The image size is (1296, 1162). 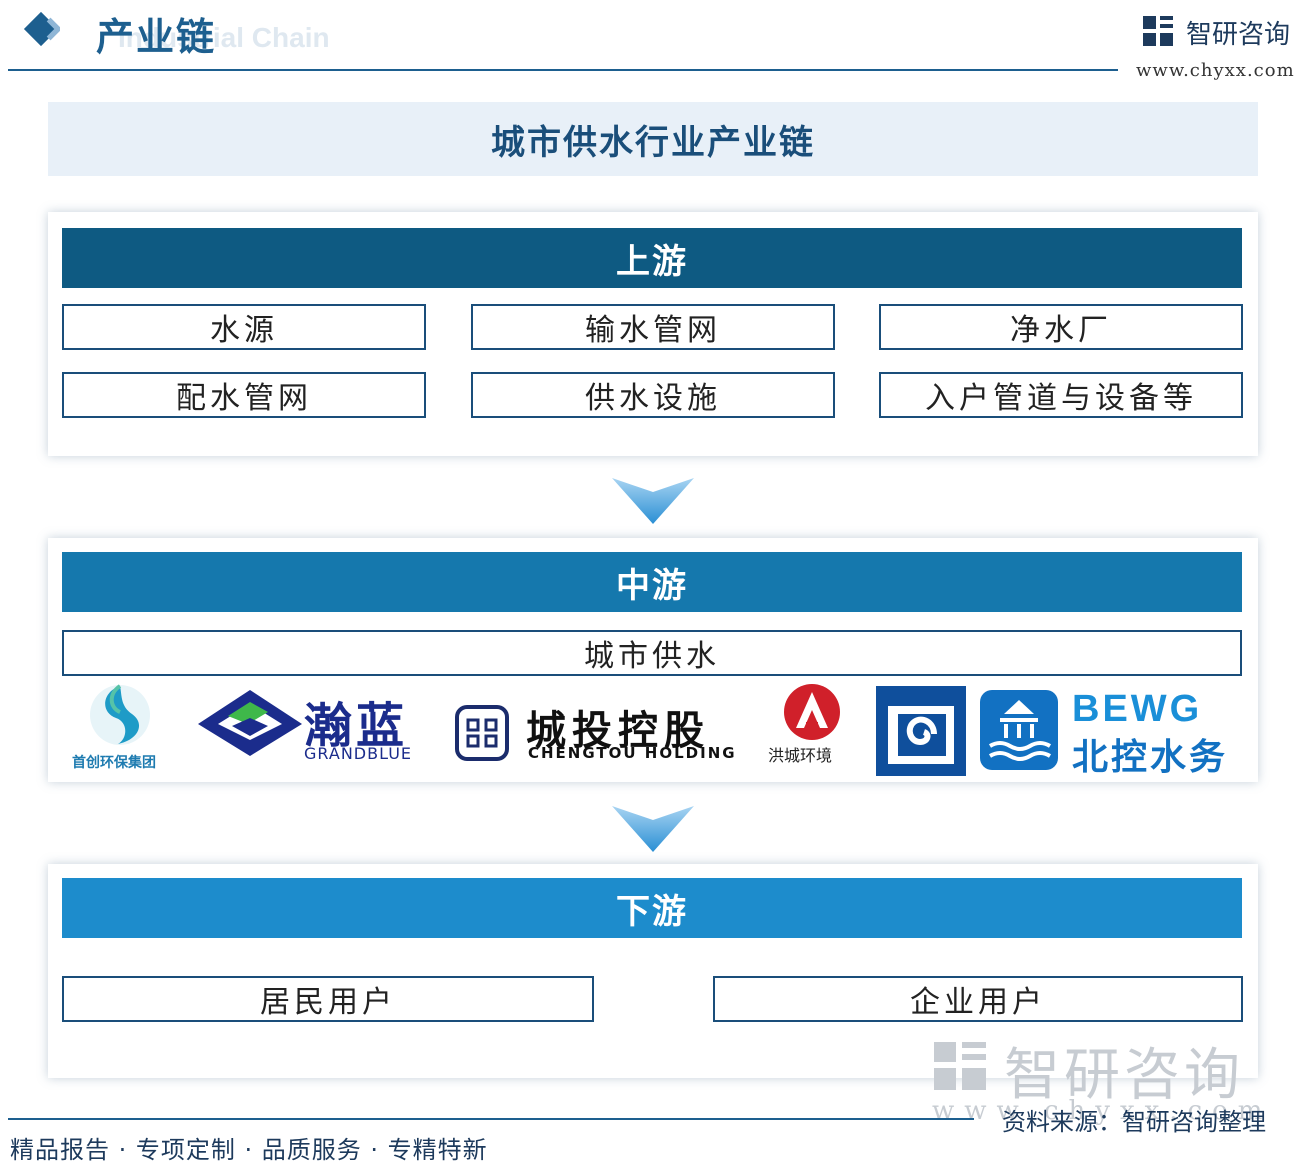 I want to click on wave-logo-icon, so click(x=921, y=731).